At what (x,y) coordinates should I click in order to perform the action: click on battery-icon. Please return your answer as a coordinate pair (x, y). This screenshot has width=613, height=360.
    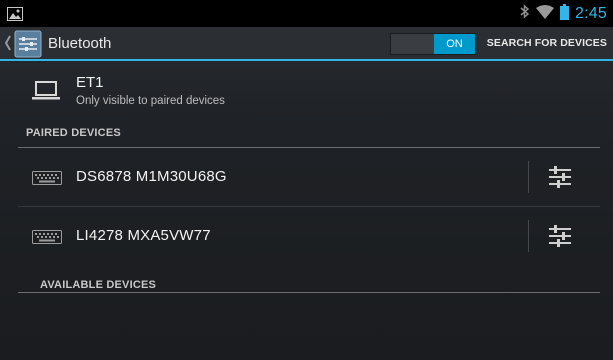
    Looking at the image, I should click on (565, 13).